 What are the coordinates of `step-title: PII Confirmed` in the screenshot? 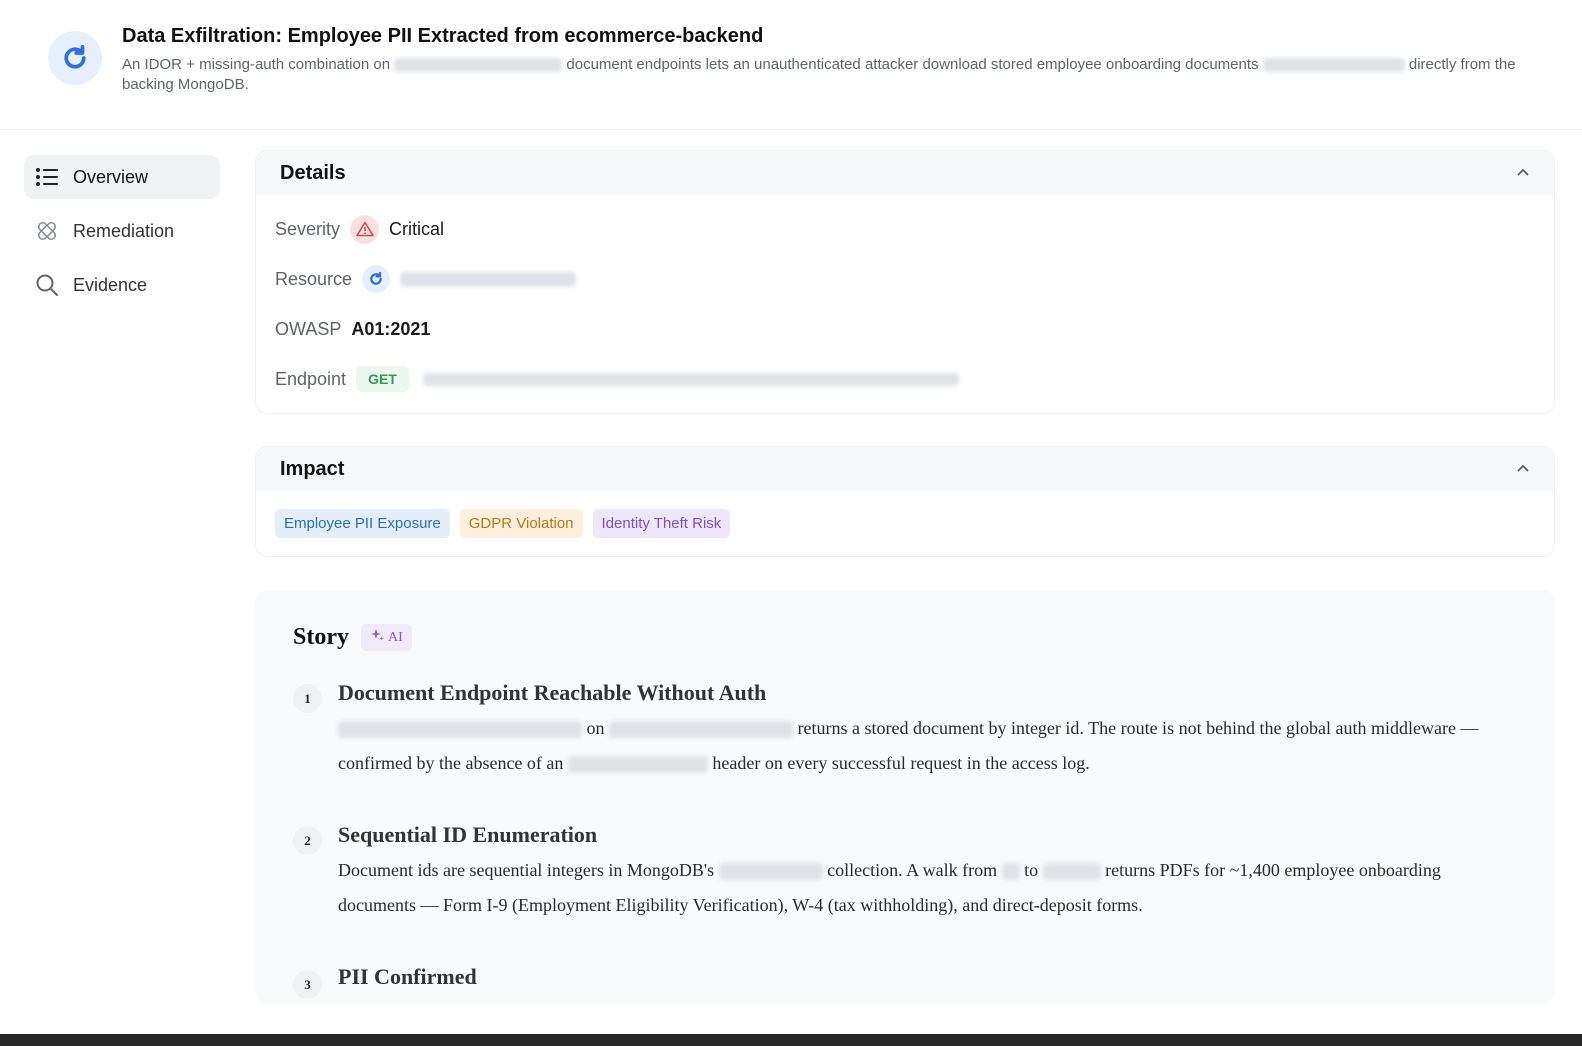 It's located at (407, 976).